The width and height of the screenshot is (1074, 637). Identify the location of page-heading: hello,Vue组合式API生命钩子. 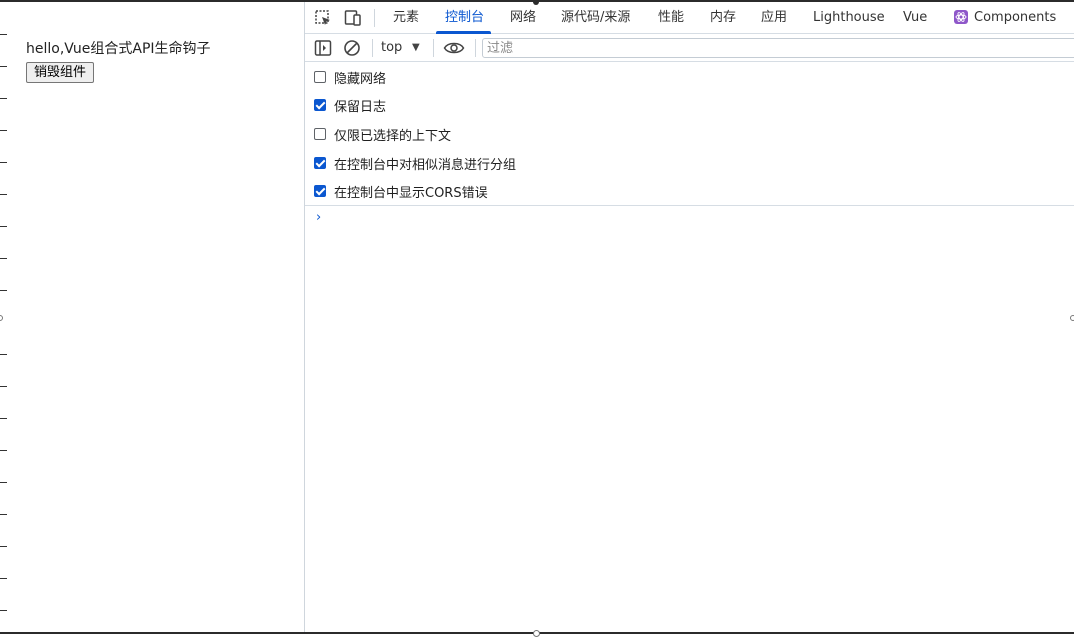
(118, 49).